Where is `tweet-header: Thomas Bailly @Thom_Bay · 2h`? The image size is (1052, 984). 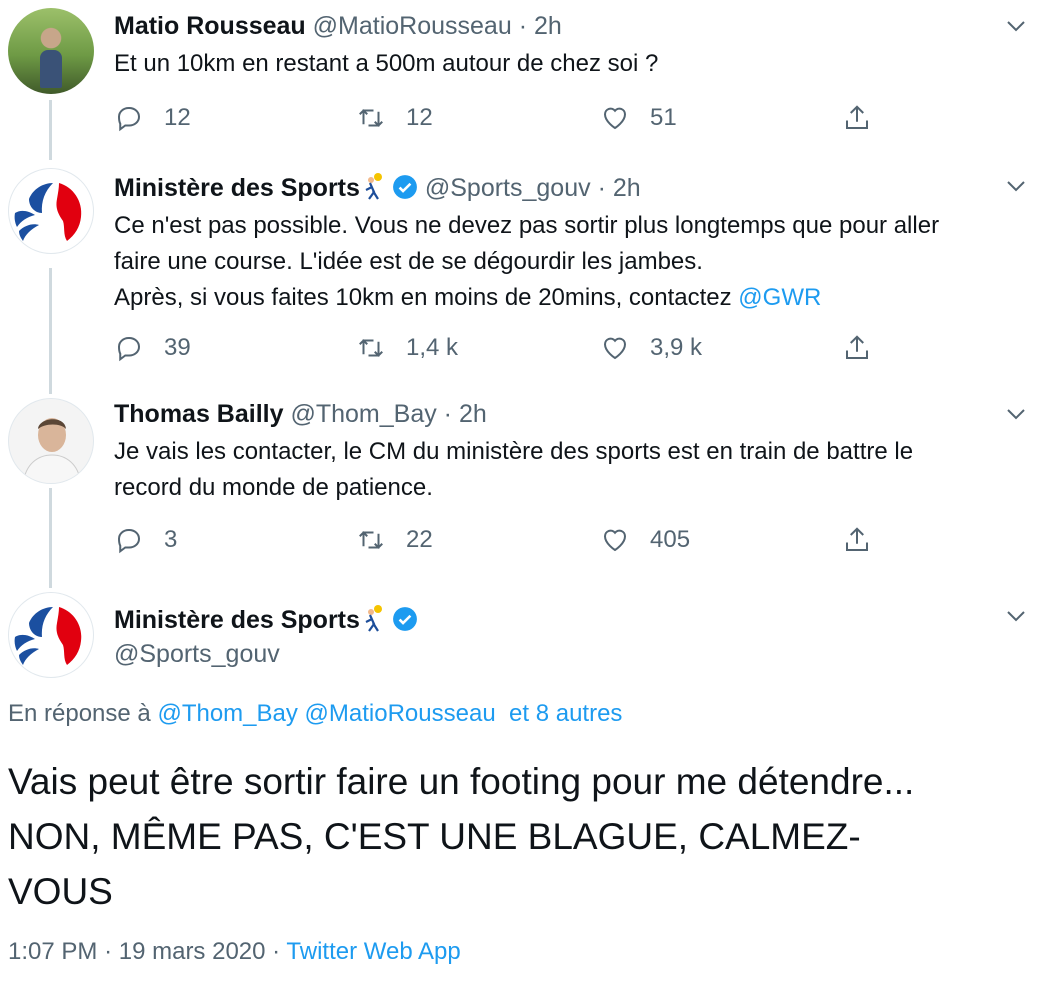
tweet-header: Thomas Bailly @Thom_Bay · 2h is located at coordinates (300, 414).